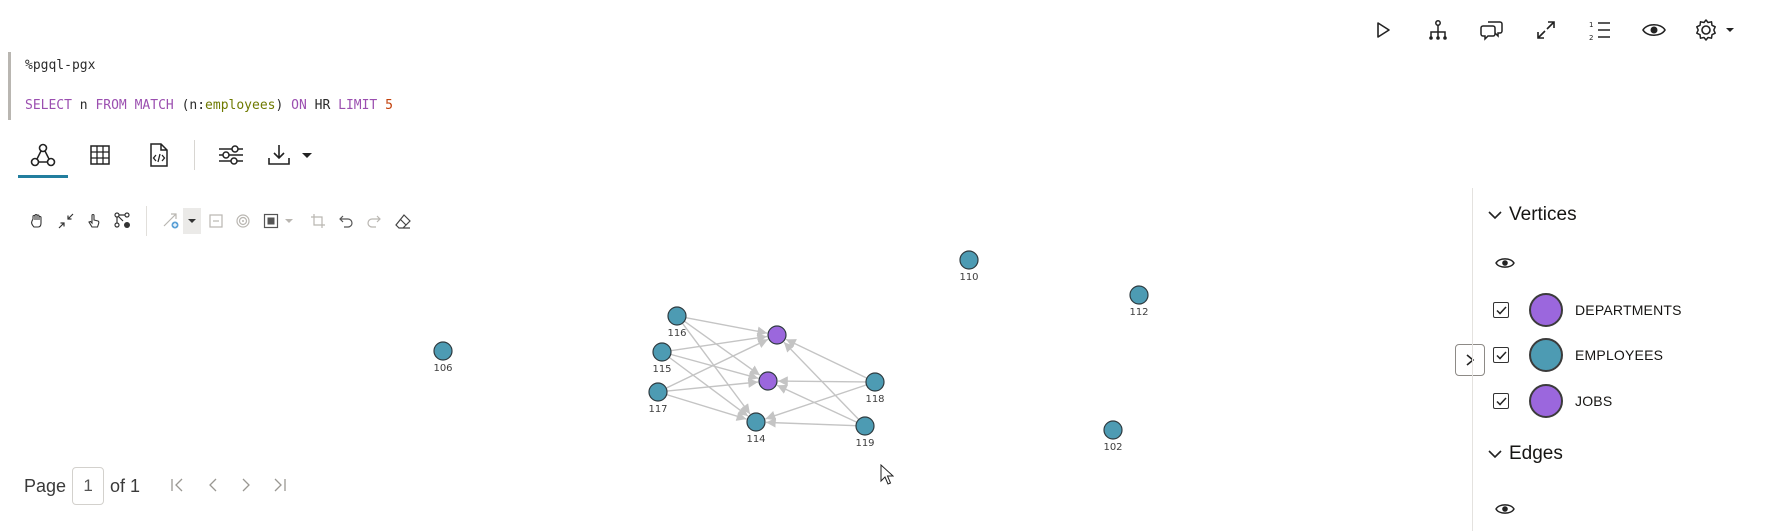 Image resolution: width=1765 pixels, height=531 pixels. I want to click on run-icon, so click(1383, 30).